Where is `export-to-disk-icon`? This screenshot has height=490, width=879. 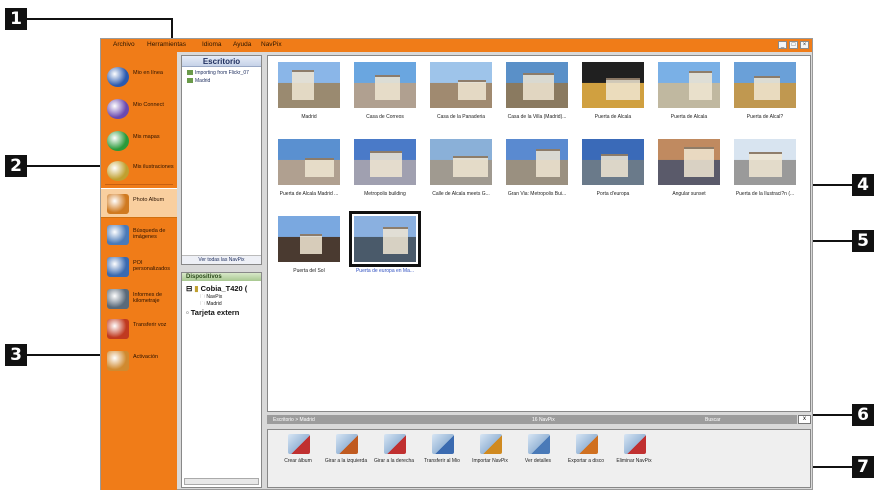
export-to-disk-icon is located at coordinates (587, 444).